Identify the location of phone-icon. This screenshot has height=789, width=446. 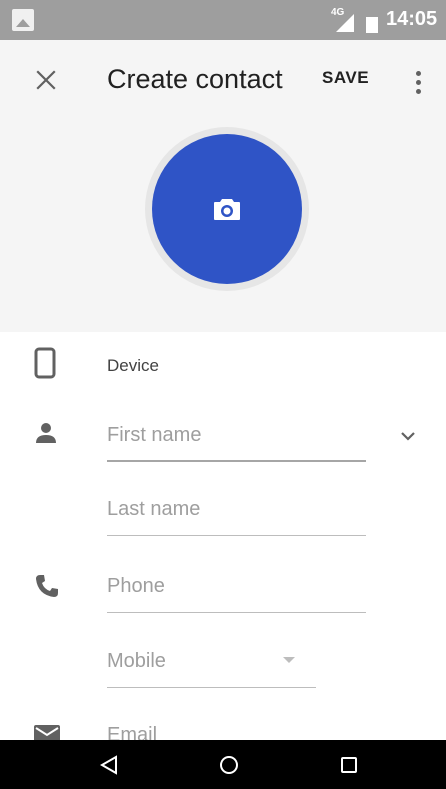
(47, 586).